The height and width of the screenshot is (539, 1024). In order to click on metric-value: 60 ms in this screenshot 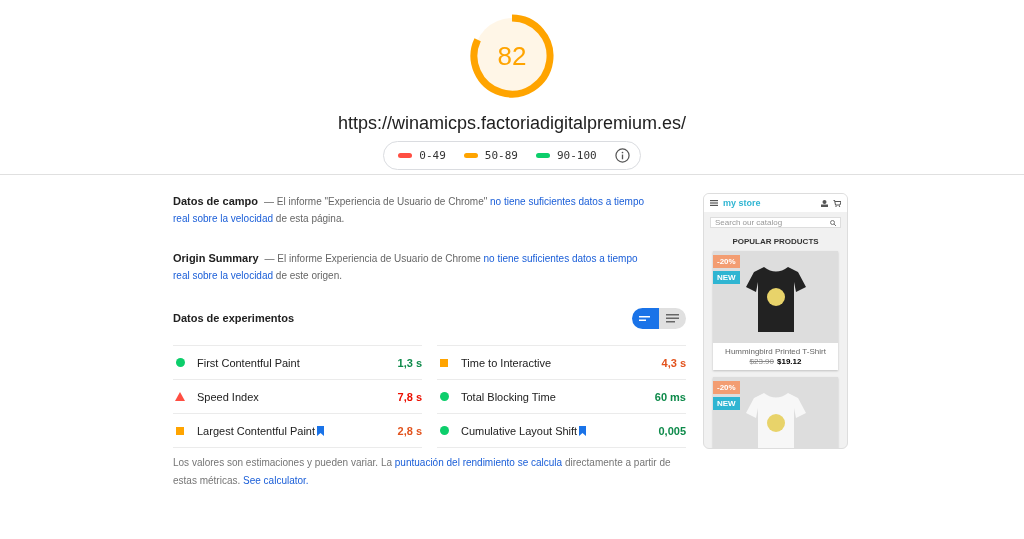, I will do `click(670, 396)`.